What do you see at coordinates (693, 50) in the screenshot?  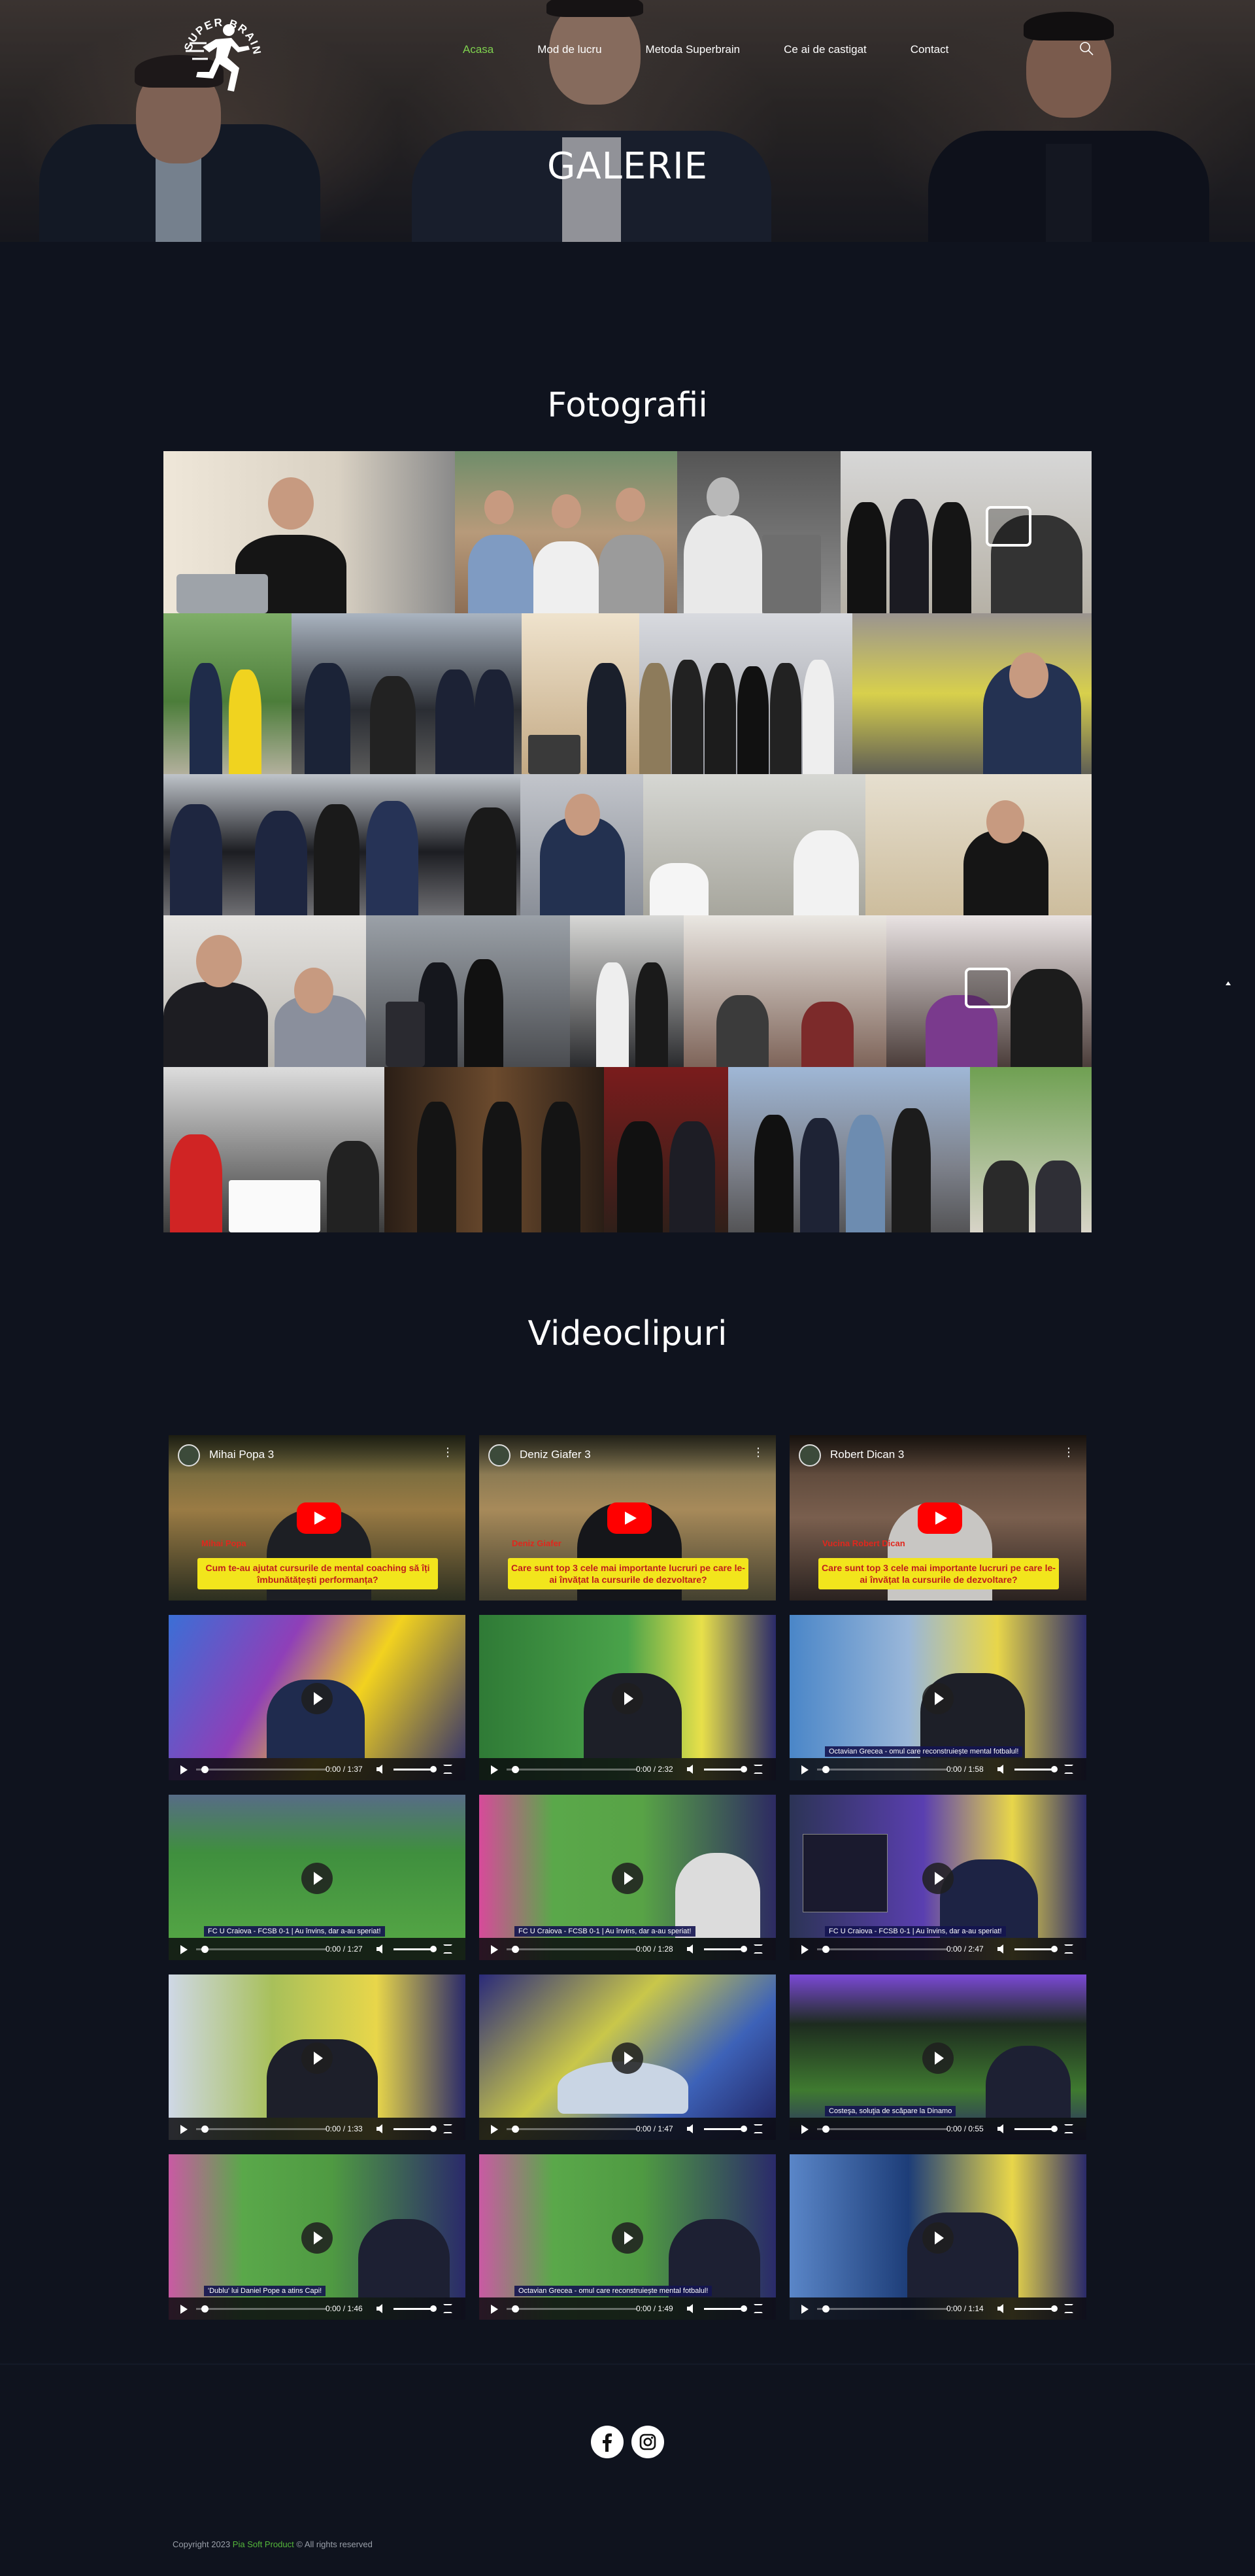 I see `nav-item-metoda-superbrain: Metoda Superbrain` at bounding box center [693, 50].